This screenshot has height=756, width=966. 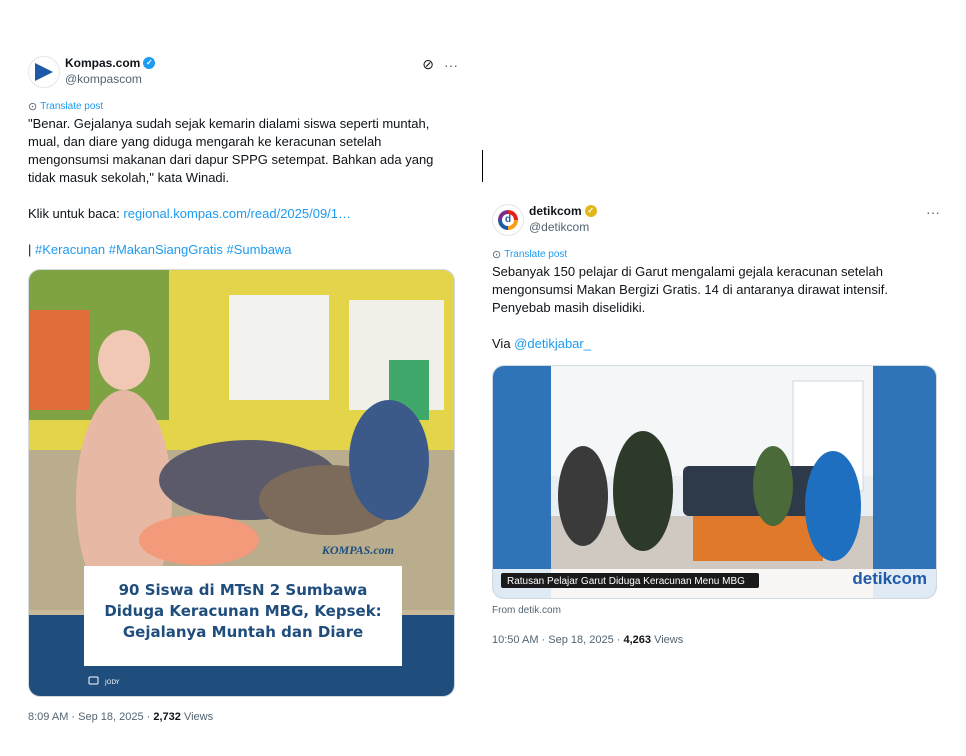 I want to click on avatar, so click(x=44, y=72).